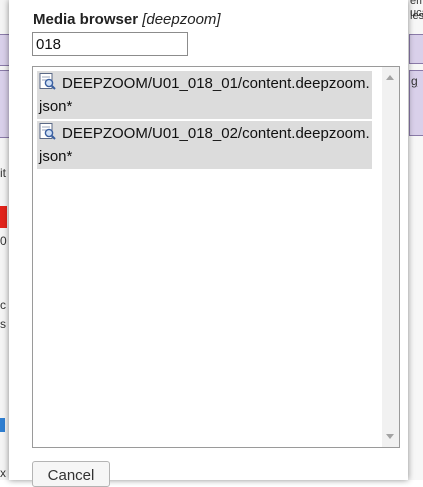 The image size is (423, 487). I want to click on dialog-title-context: [deepzoom], so click(181, 19).